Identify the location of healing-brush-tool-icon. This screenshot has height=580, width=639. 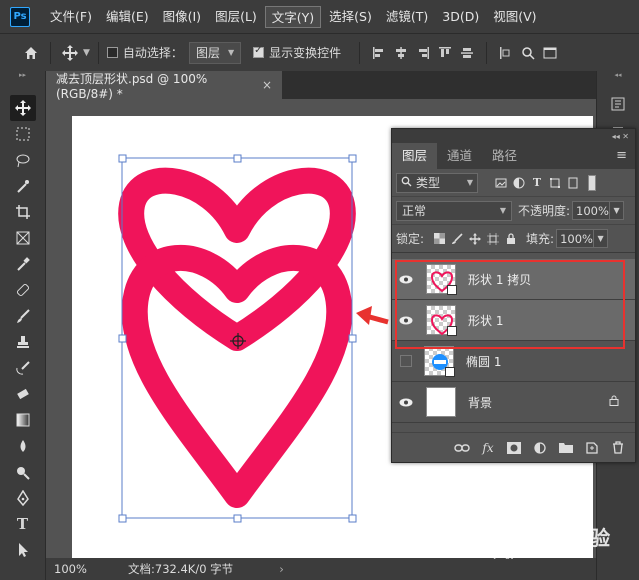
(23, 290).